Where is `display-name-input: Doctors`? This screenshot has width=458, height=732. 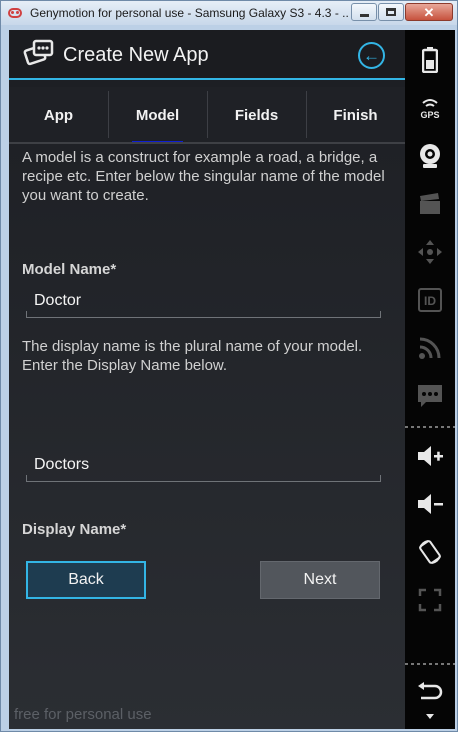 display-name-input: Doctors is located at coordinates (203, 465).